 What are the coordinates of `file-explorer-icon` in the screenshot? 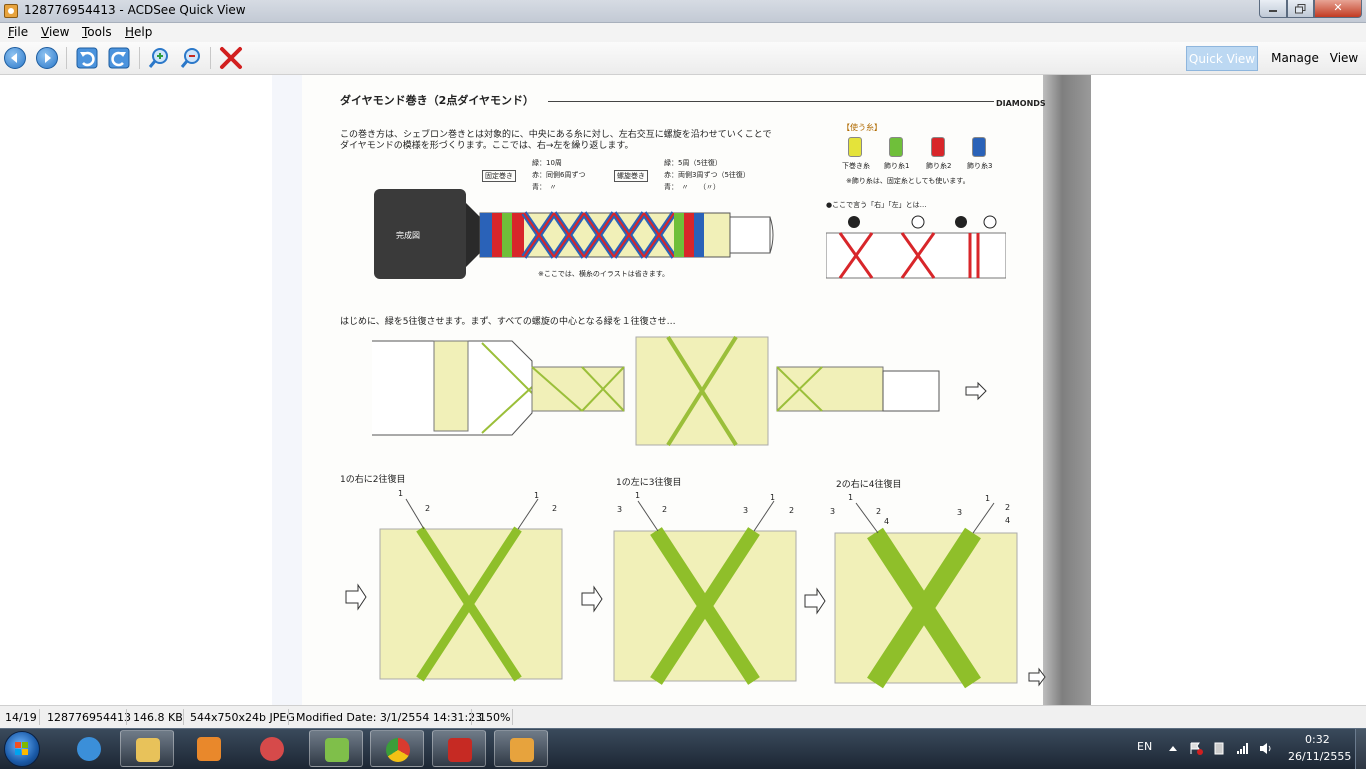 It's located at (148, 750).